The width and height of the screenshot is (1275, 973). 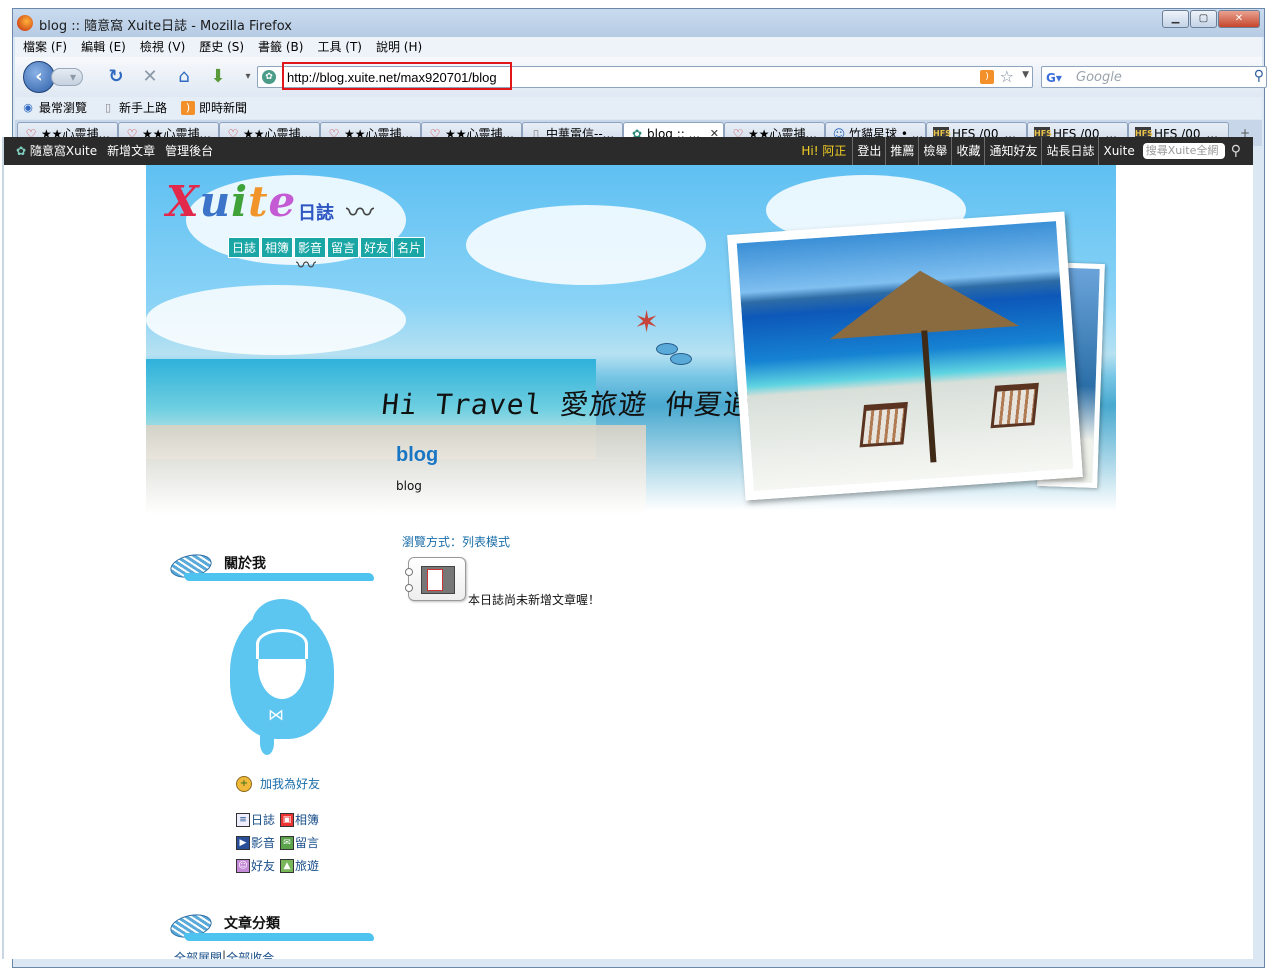 What do you see at coordinates (1014, 405) in the screenshot?
I see `beach-chair` at bounding box center [1014, 405].